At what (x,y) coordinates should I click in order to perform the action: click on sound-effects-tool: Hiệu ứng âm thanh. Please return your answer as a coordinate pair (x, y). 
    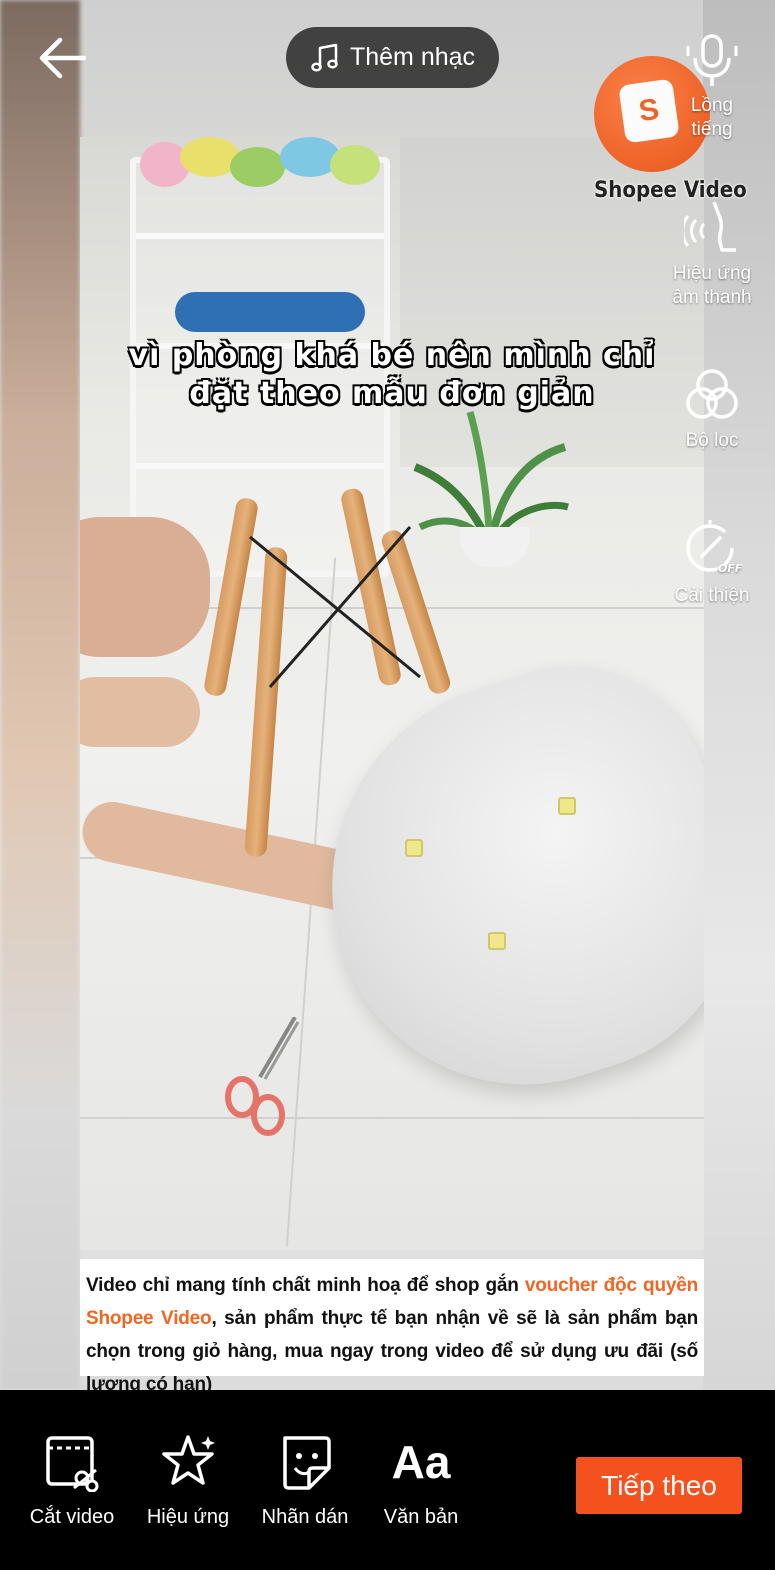
    Looking at the image, I should click on (712, 255).